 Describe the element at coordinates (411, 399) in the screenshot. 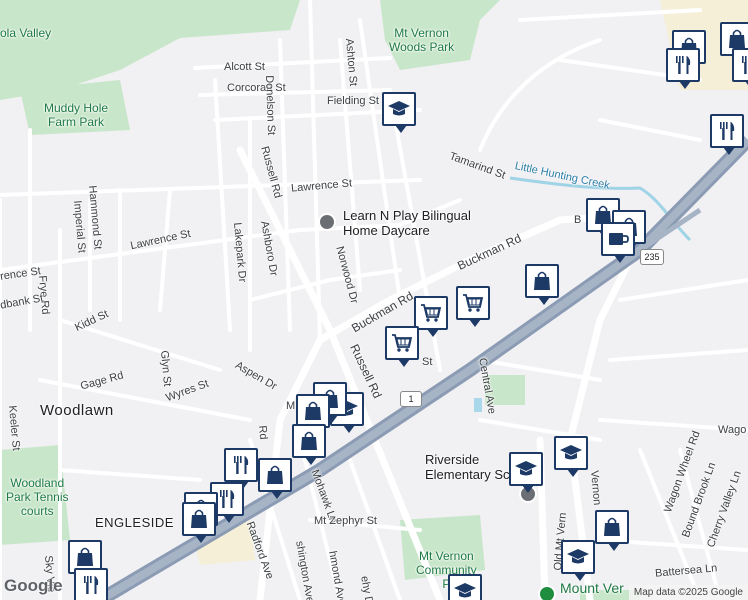

I see `route-shield-us1: 1` at that location.